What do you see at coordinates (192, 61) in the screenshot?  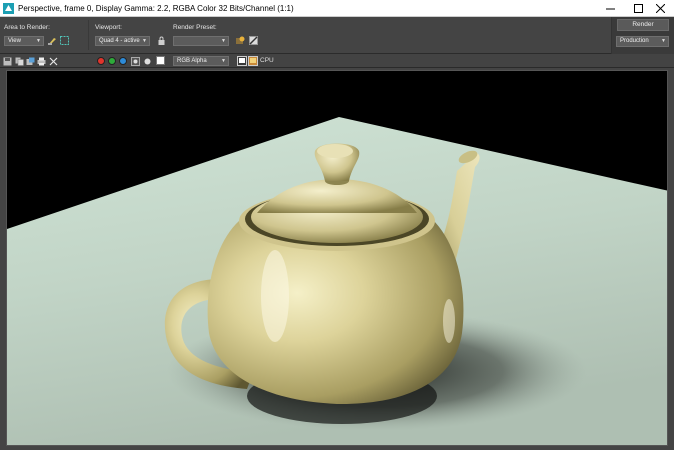 I see `channel-value: RGB Alpha` at bounding box center [192, 61].